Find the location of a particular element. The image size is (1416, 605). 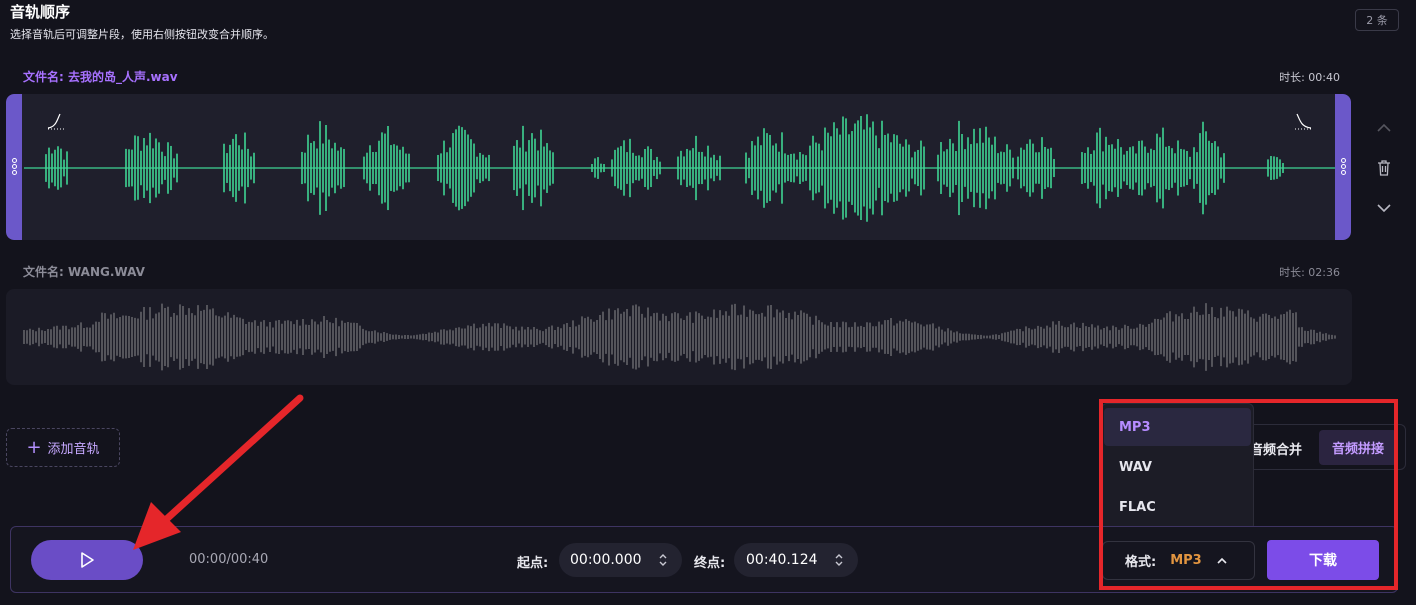

track-1-duration: 时长: 00:40 is located at coordinates (1309, 77).